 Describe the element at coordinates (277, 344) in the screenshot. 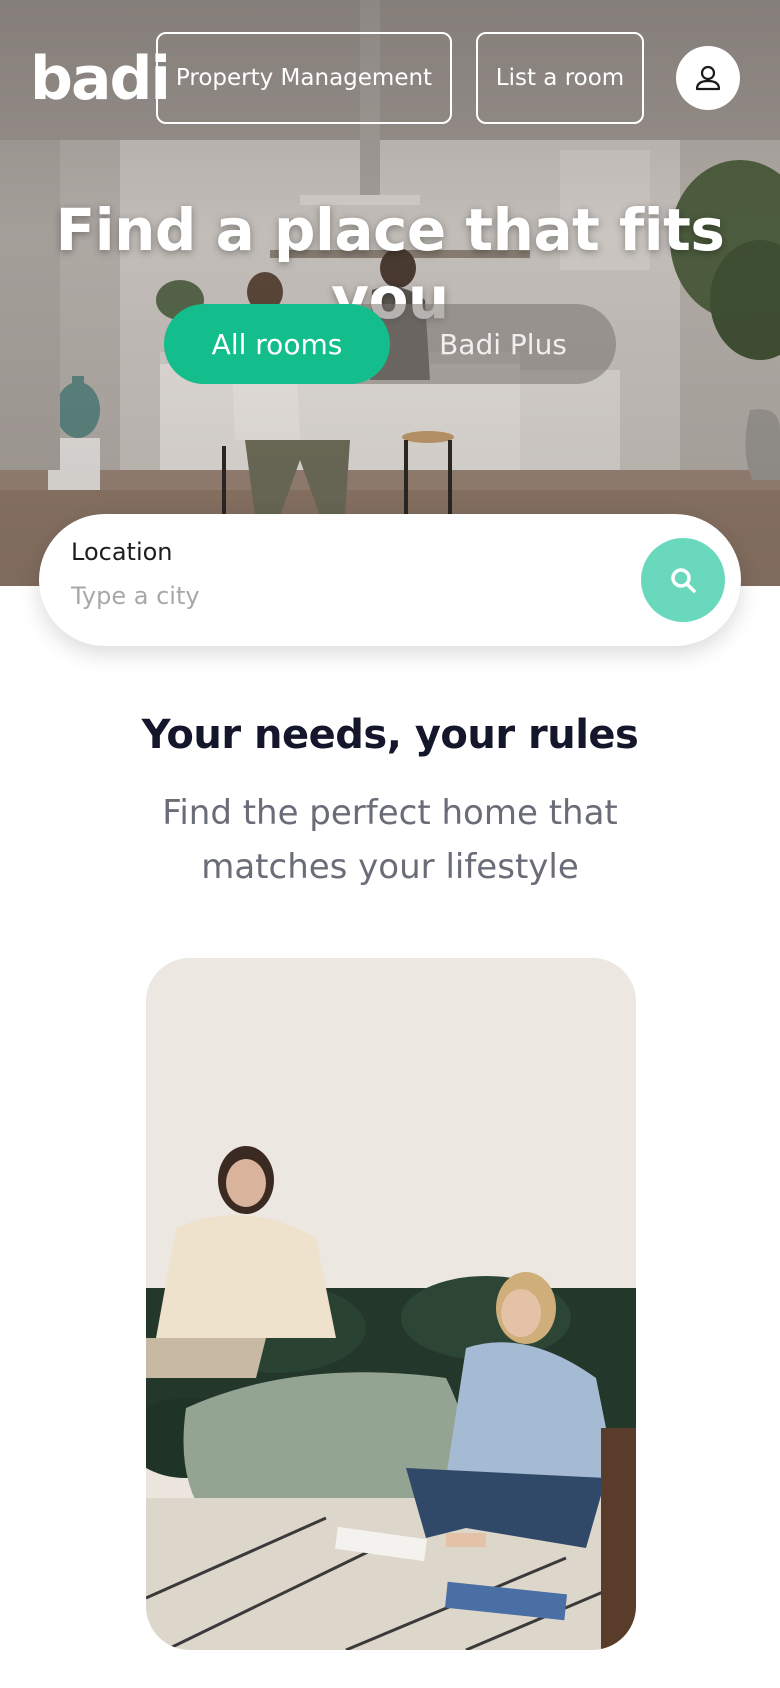

I see `tab-all-rooms: All rooms` at that location.